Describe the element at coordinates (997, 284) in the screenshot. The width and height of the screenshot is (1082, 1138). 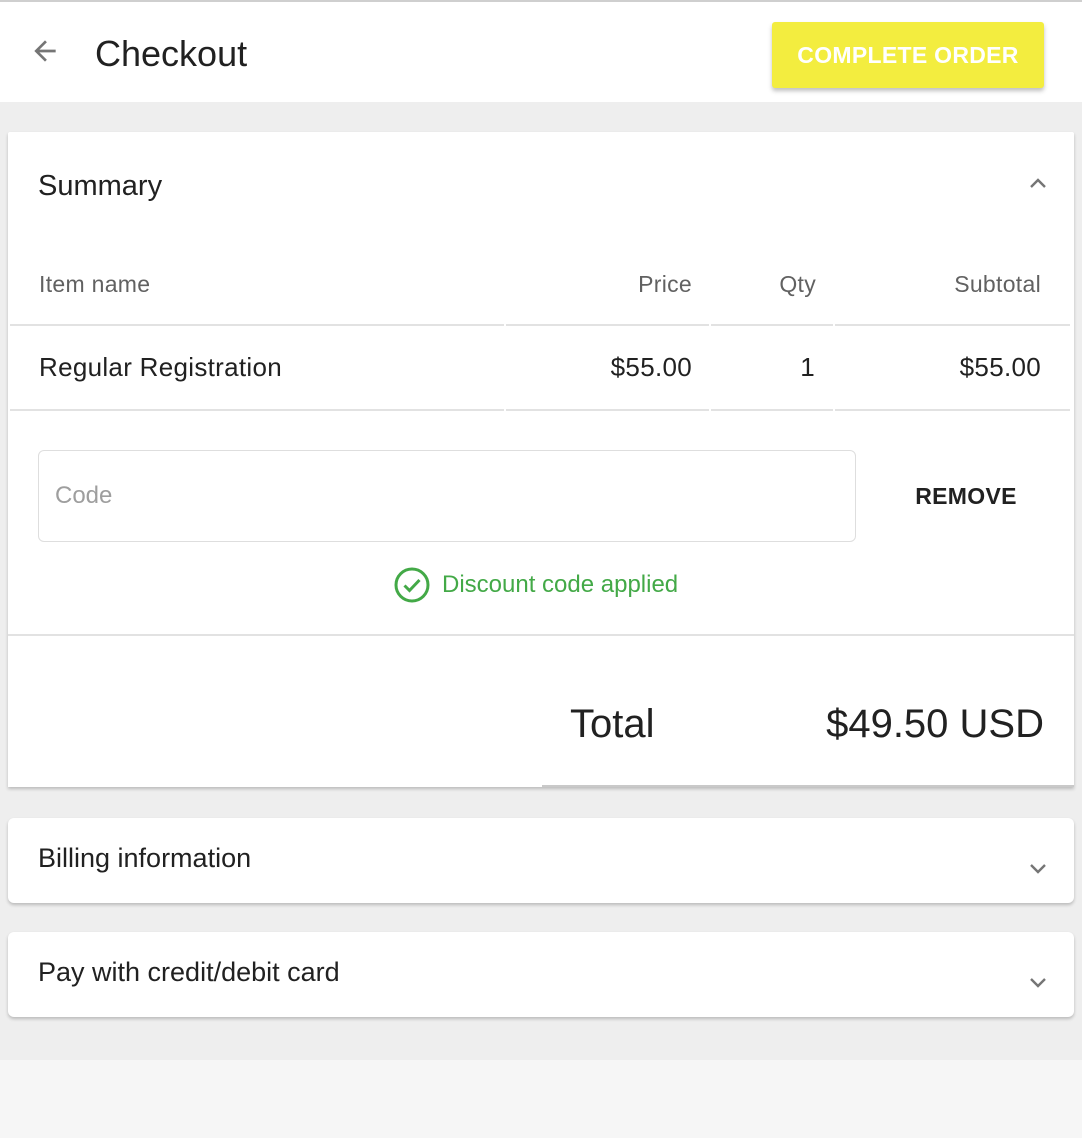
I see `column-header-subtotal: Subtotal` at that location.